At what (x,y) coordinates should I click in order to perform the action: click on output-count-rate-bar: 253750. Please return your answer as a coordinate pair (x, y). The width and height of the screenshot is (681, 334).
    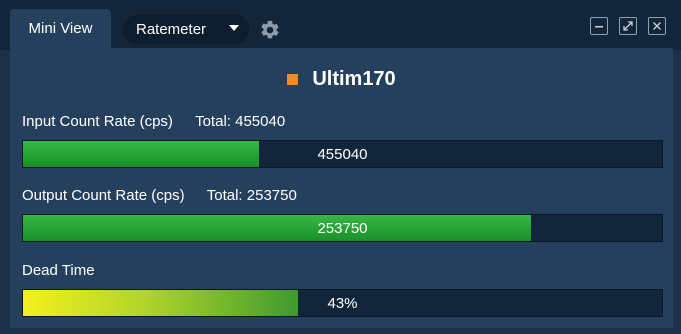
    Looking at the image, I should click on (342, 228).